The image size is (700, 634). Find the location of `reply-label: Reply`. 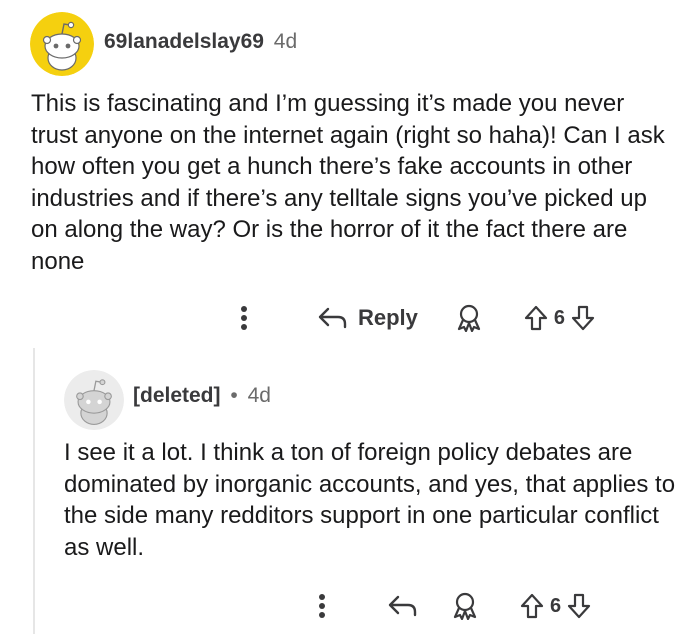

reply-label: Reply is located at coordinates (388, 317).